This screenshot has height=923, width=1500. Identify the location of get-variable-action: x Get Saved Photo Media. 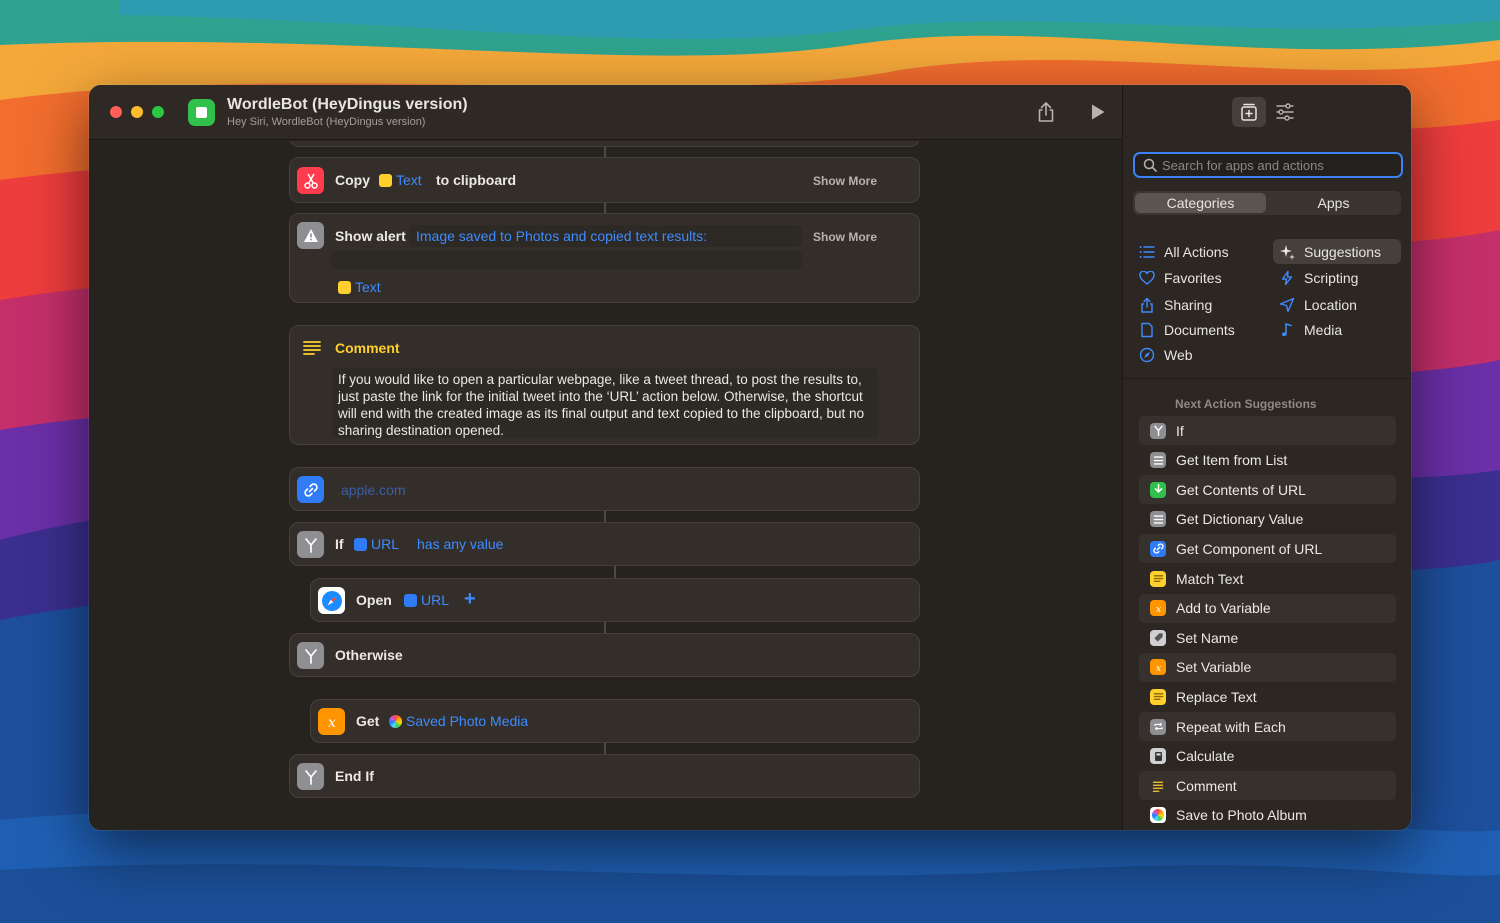
(615, 721).